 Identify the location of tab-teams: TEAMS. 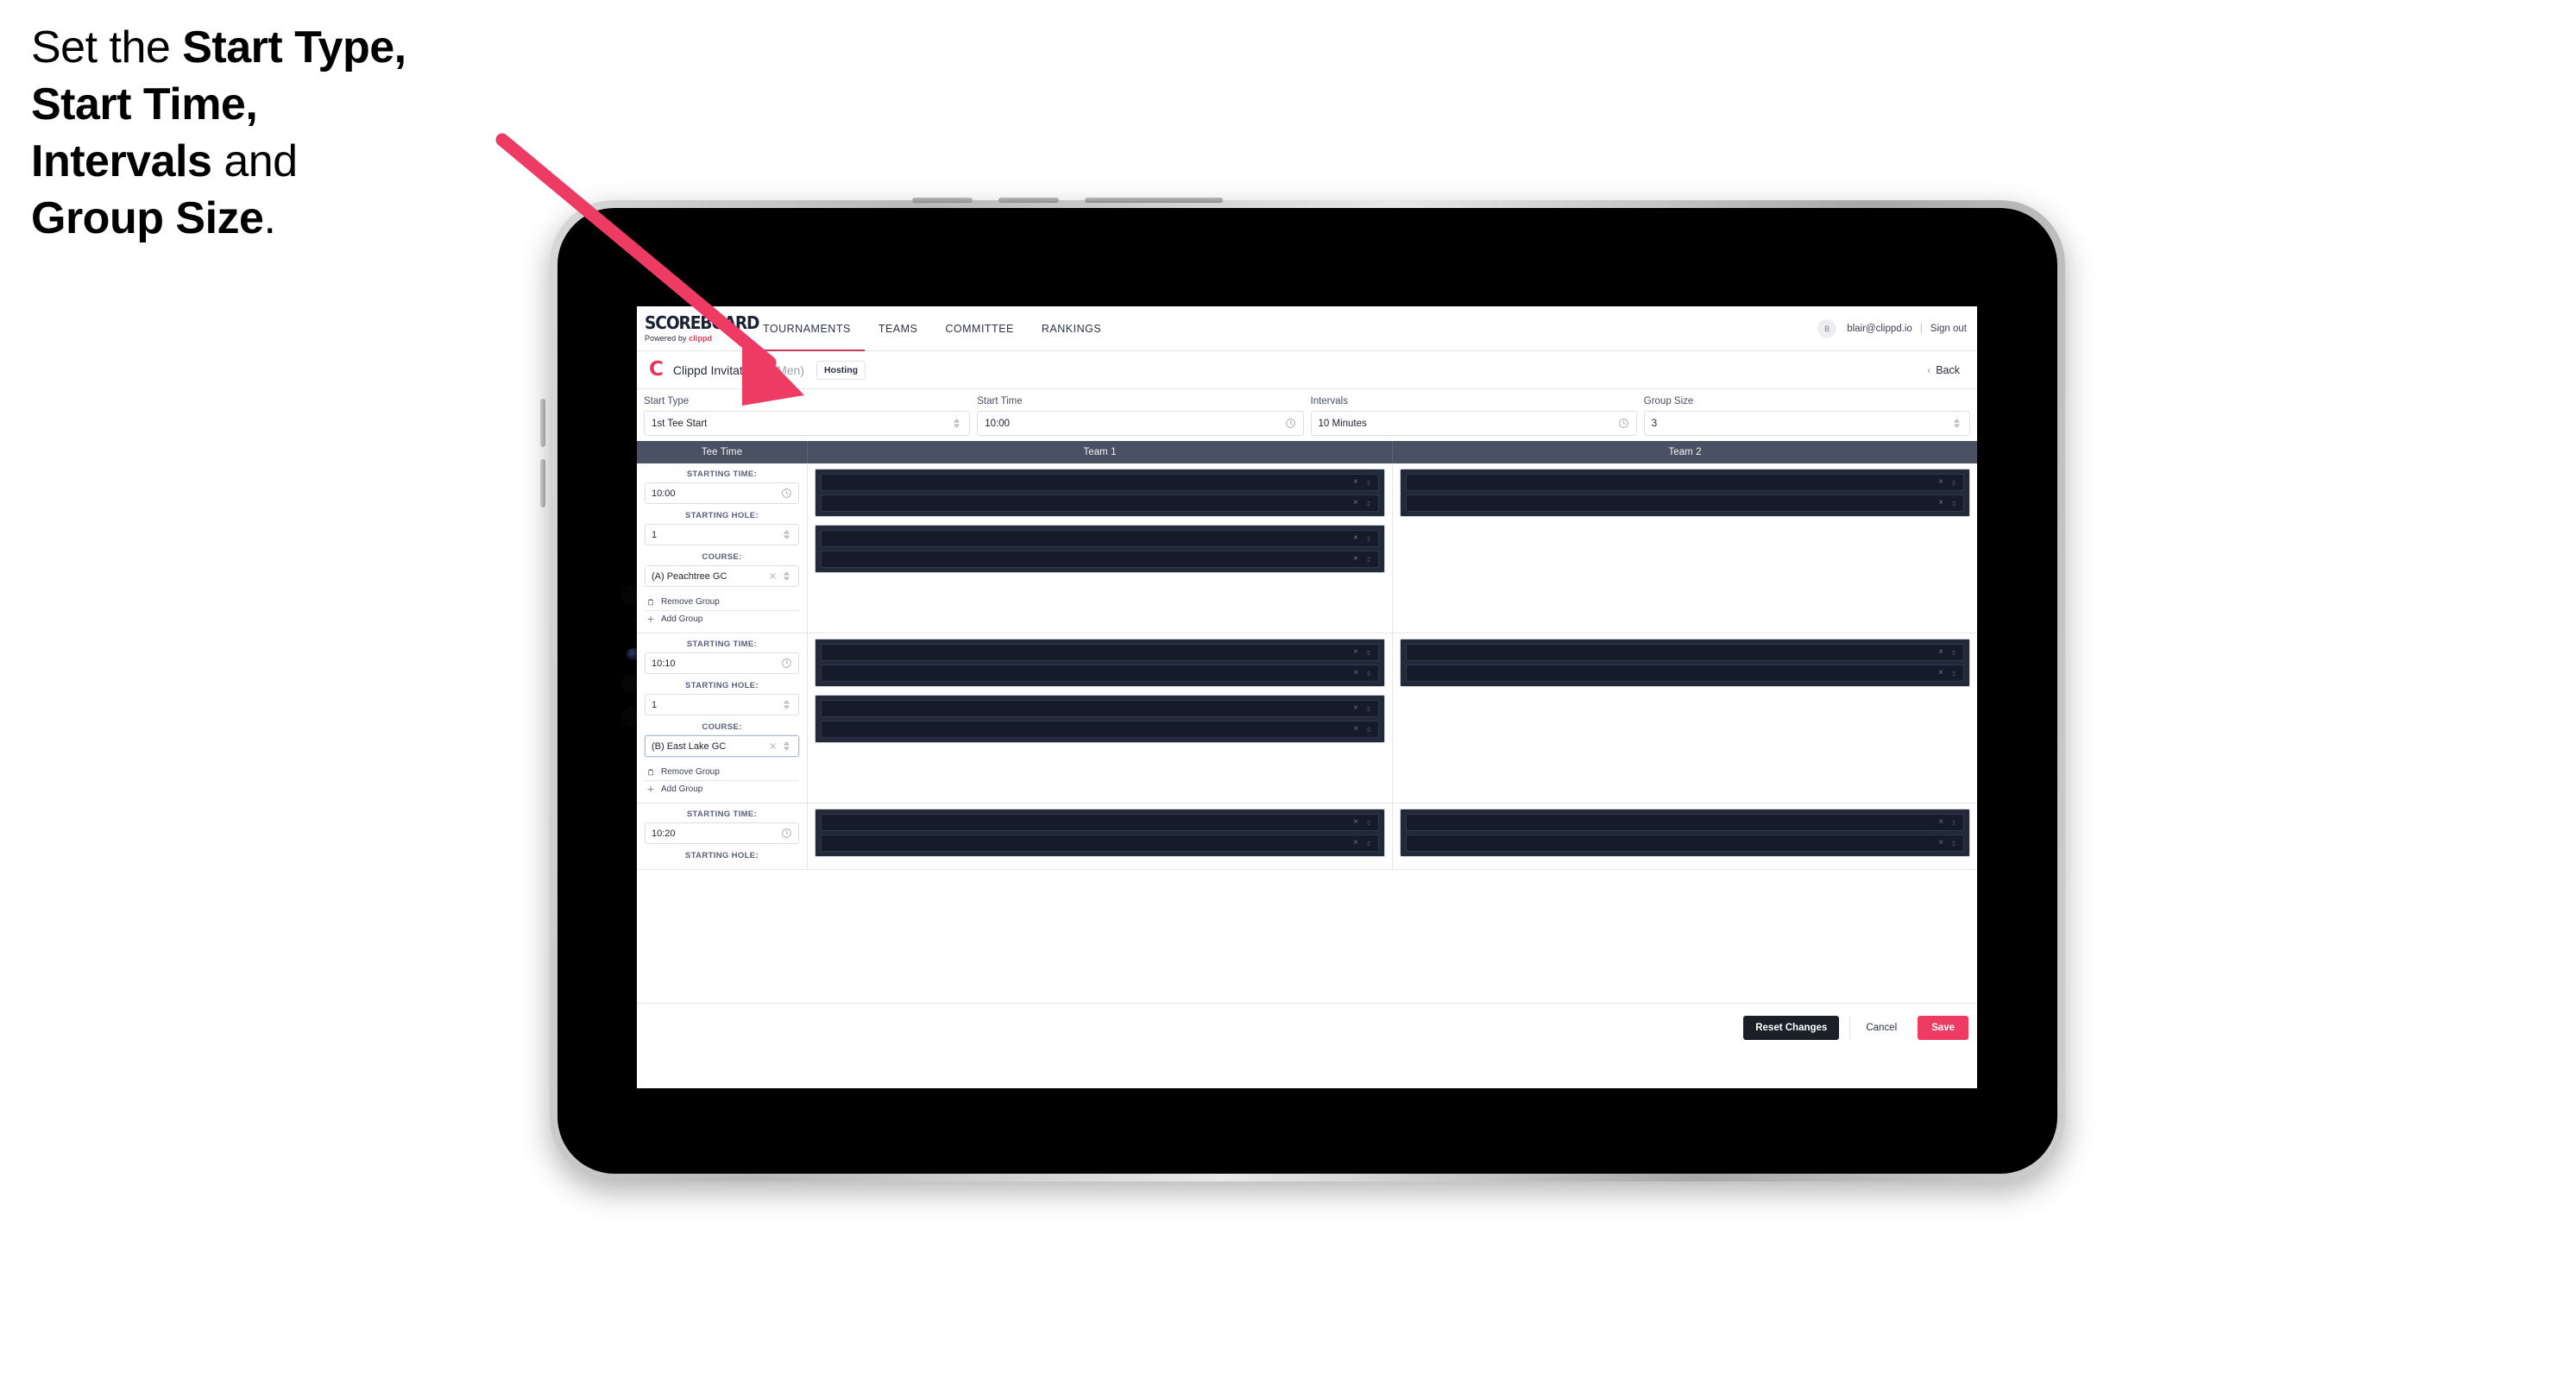
(899, 328).